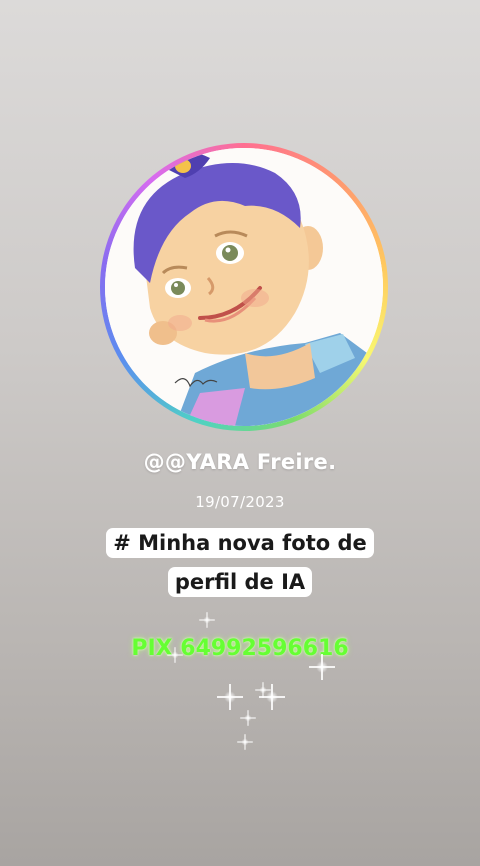 Image resolution: width=480 pixels, height=866 pixels. I want to click on caption-line-2: perfil de IA, so click(240, 582).